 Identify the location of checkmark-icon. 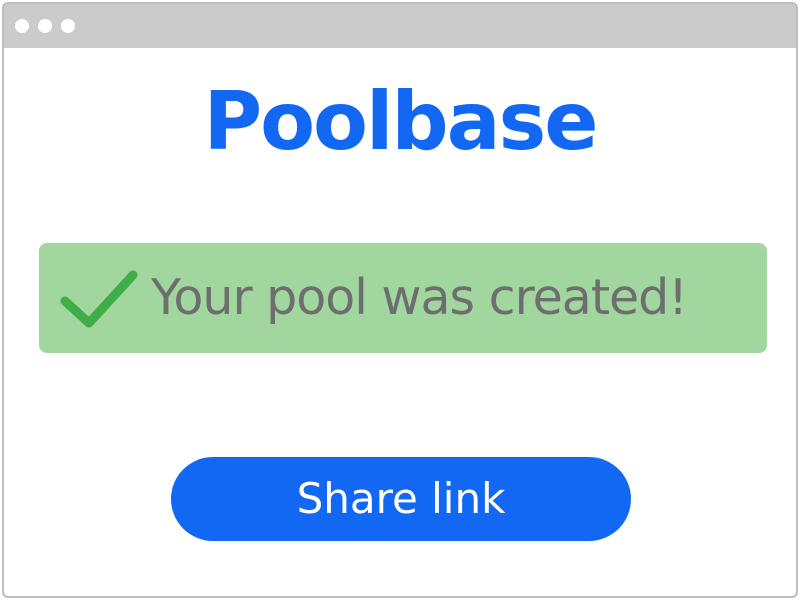
(99, 299).